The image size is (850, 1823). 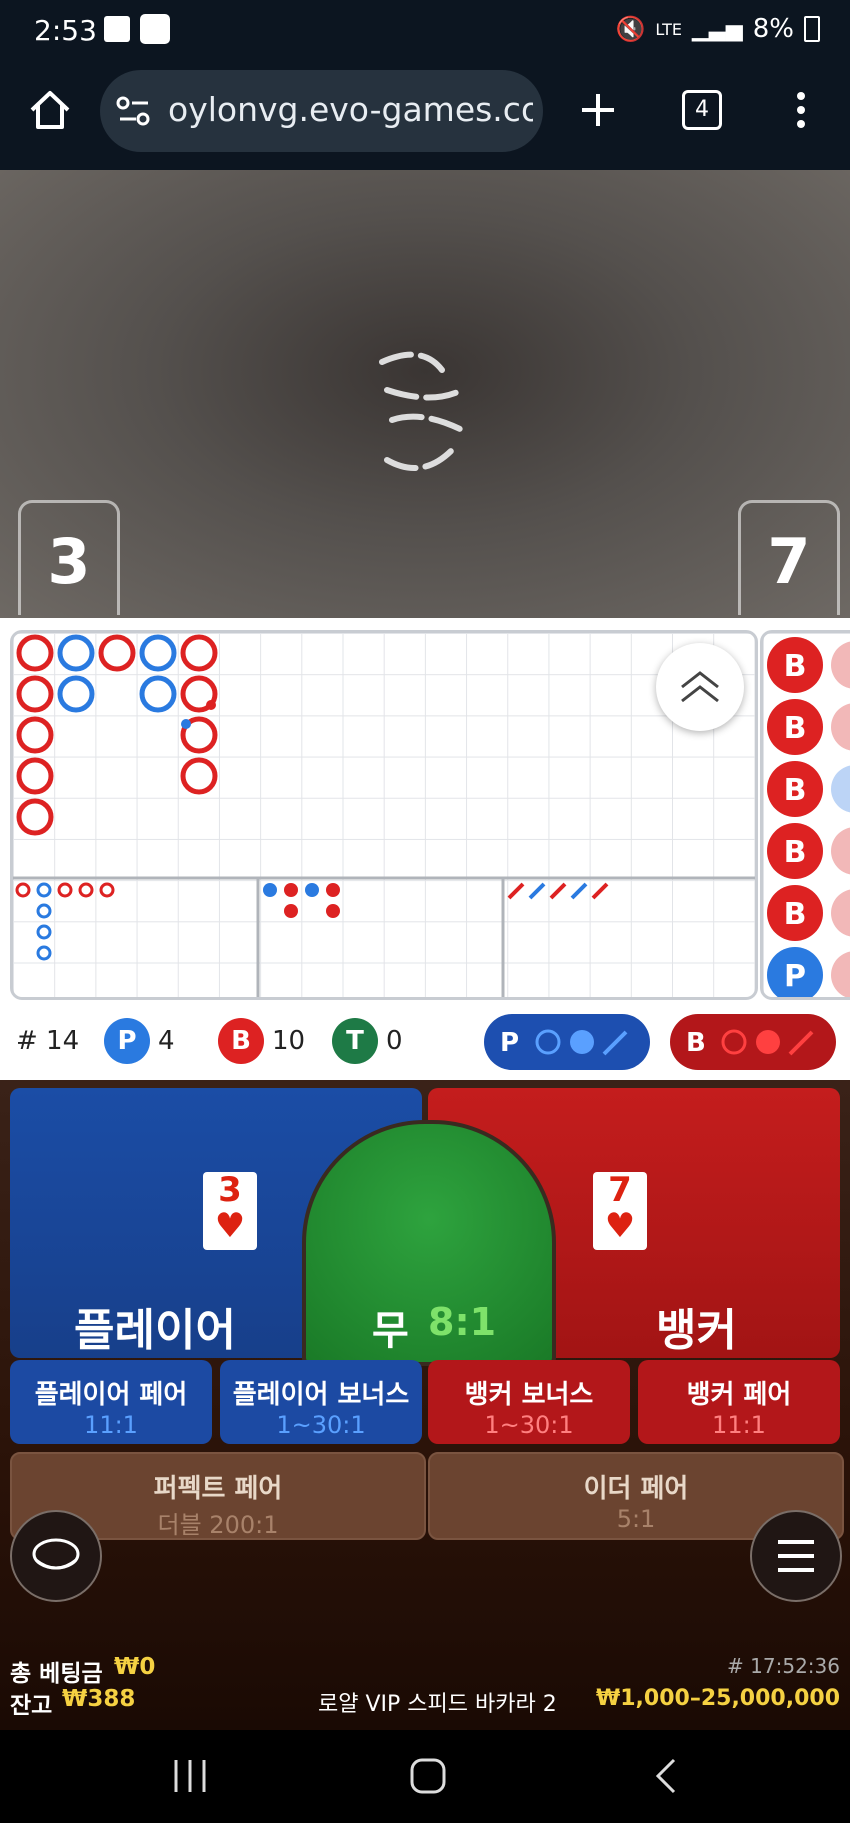 I want to click on player-card-rank: 3, so click(x=230, y=1190).